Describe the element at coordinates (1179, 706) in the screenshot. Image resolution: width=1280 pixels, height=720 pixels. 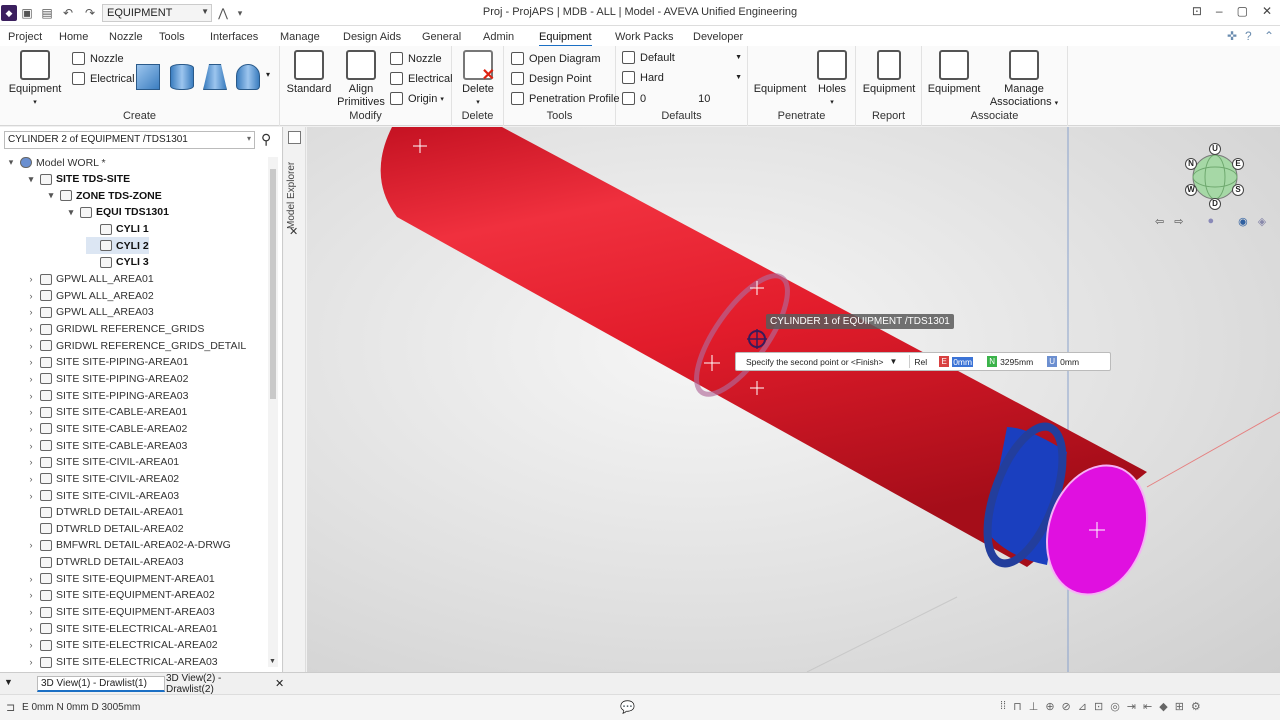
I see `quadrant-snap-icon: ⊞` at that location.